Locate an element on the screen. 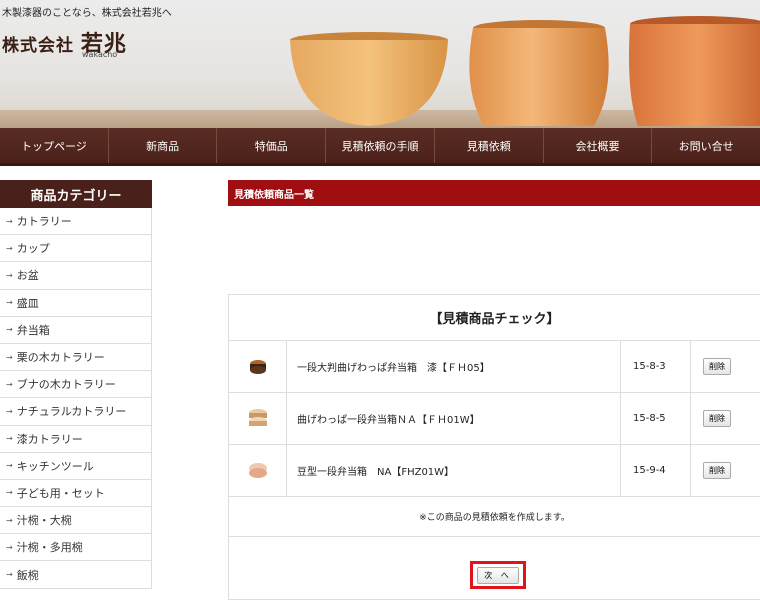 The width and height of the screenshot is (760, 600). sidebar-item: → 盛皿 is located at coordinates (76, 303).